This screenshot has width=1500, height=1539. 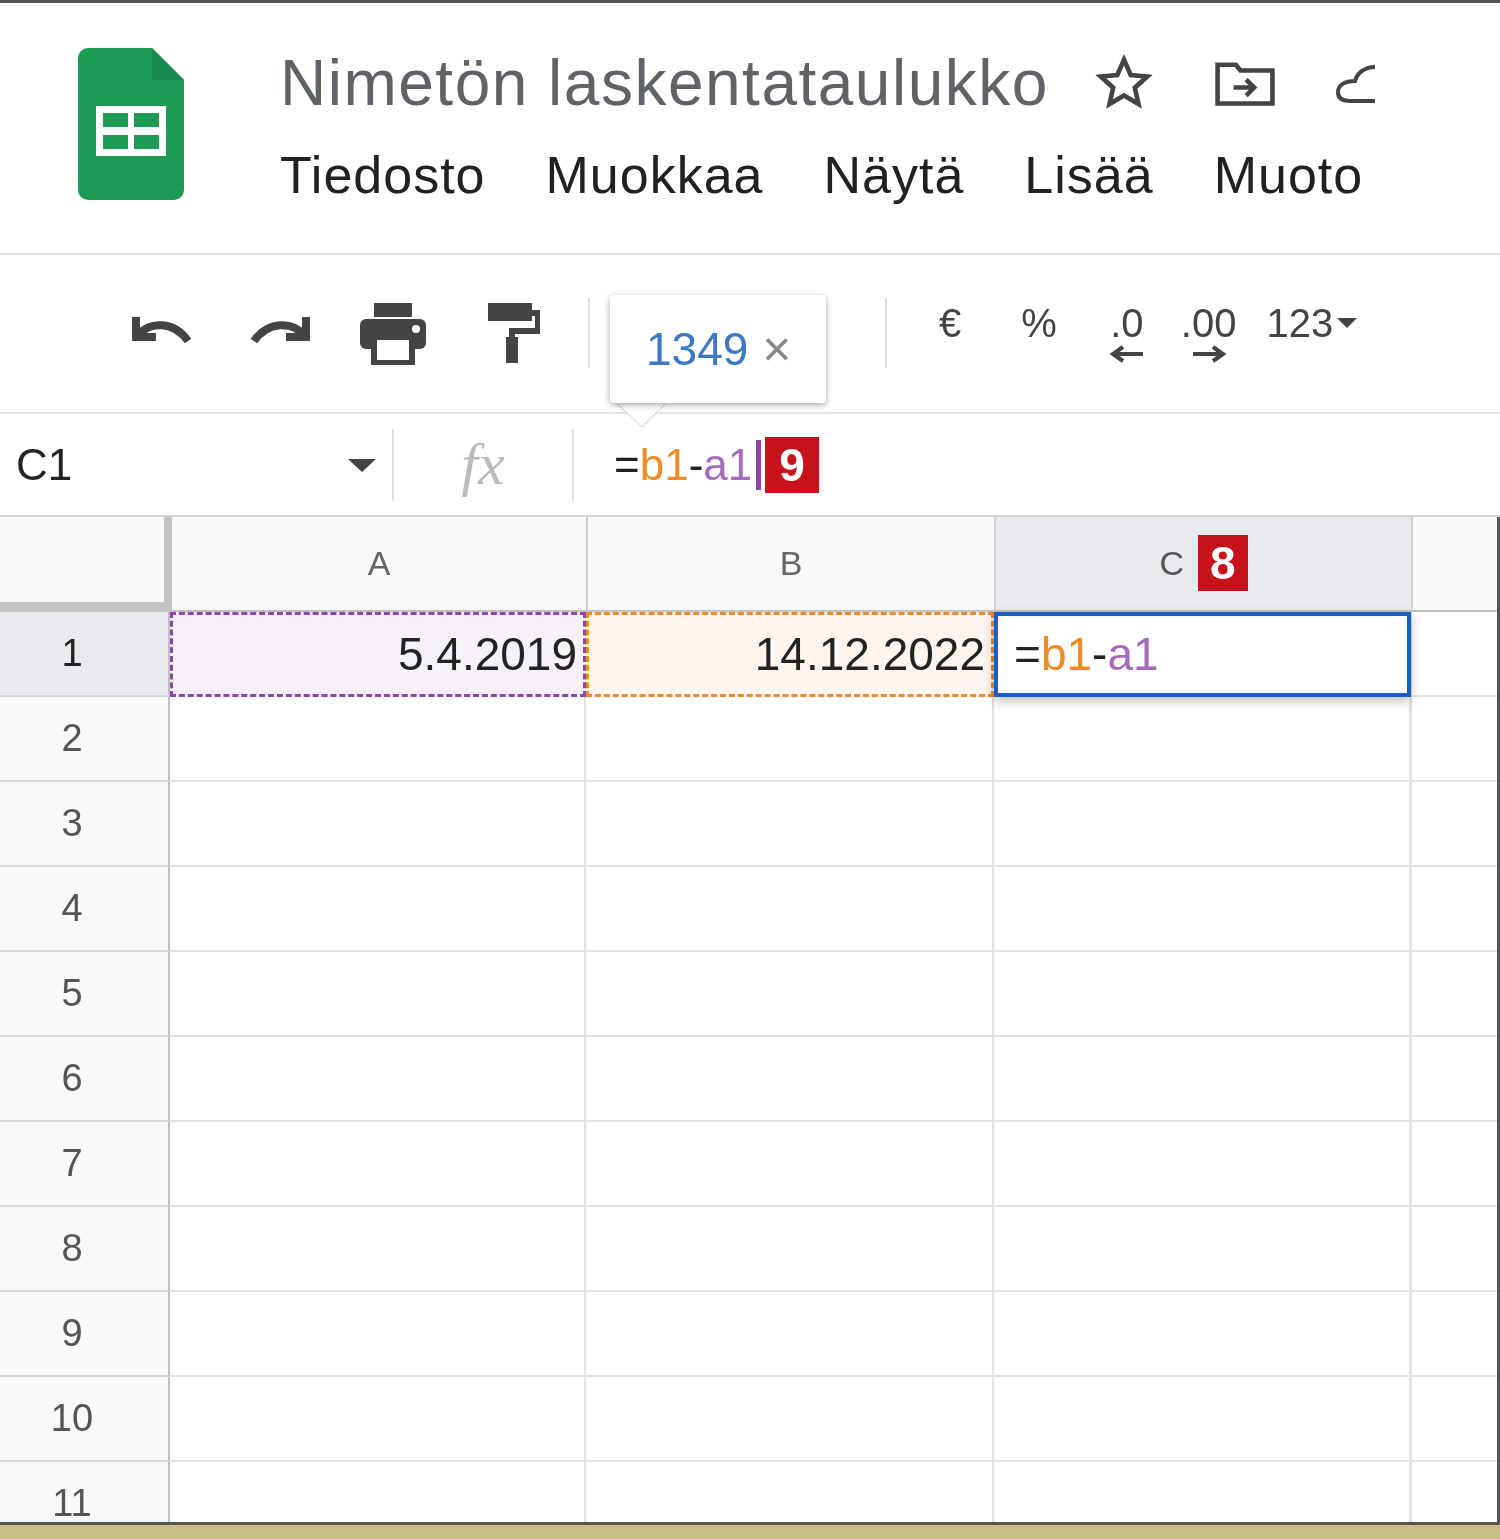 I want to click on row-header: 1, so click(x=85, y=654).